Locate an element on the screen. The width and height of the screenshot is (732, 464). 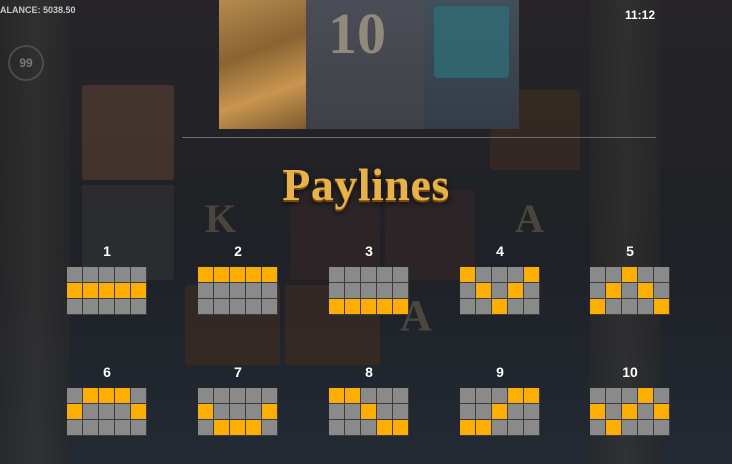
ten-symbol: 10 A is located at coordinates (391, 64).